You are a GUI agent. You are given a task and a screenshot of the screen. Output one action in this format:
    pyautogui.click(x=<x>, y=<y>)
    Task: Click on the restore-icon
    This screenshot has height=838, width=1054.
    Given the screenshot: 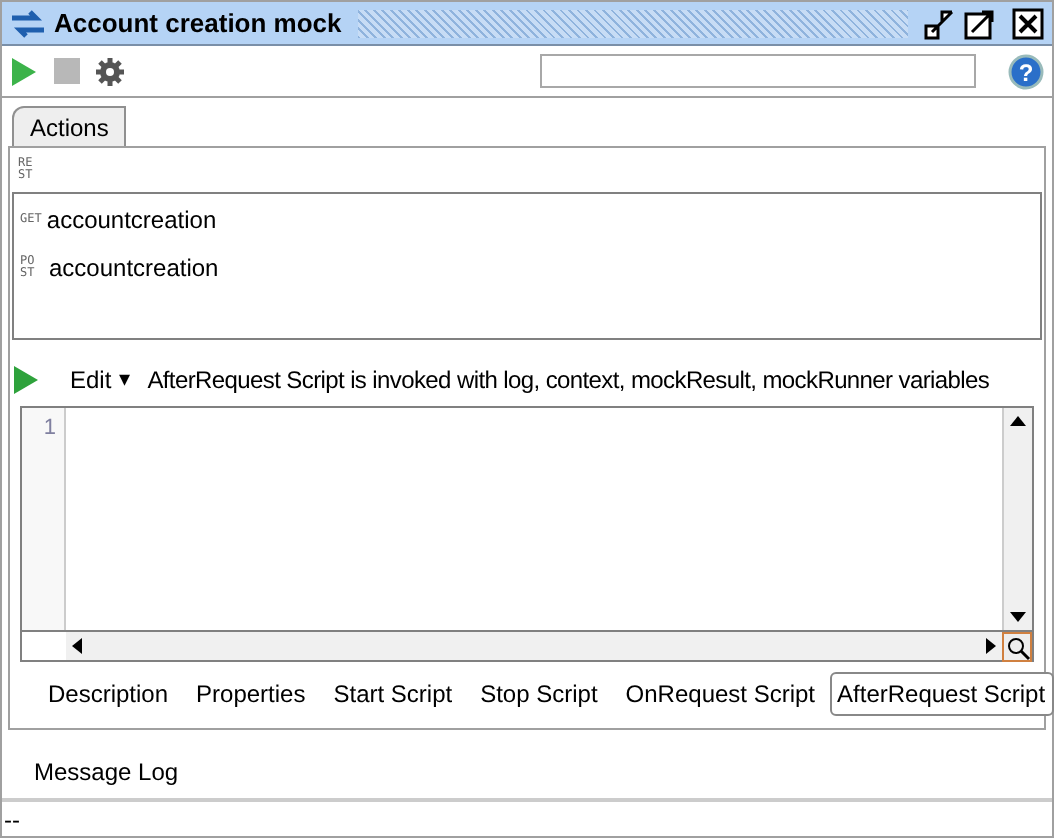 What is the action you would take?
    pyautogui.click(x=940, y=23)
    